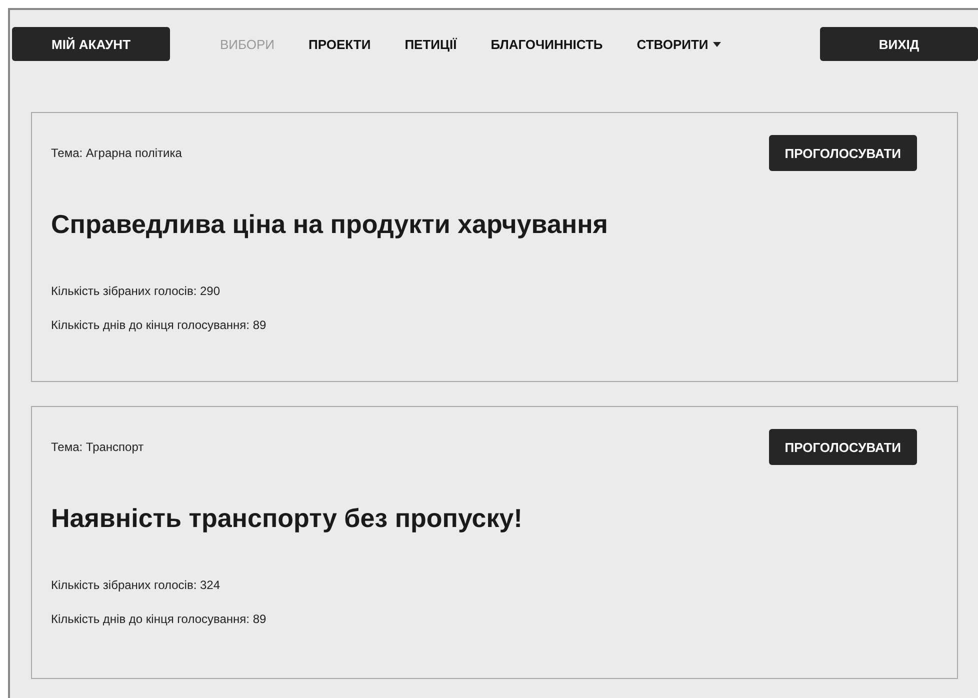 Image resolution: width=978 pixels, height=698 pixels. What do you see at coordinates (136, 585) in the screenshot?
I see `votes-count: Кількість зібраних голосів: 324` at bounding box center [136, 585].